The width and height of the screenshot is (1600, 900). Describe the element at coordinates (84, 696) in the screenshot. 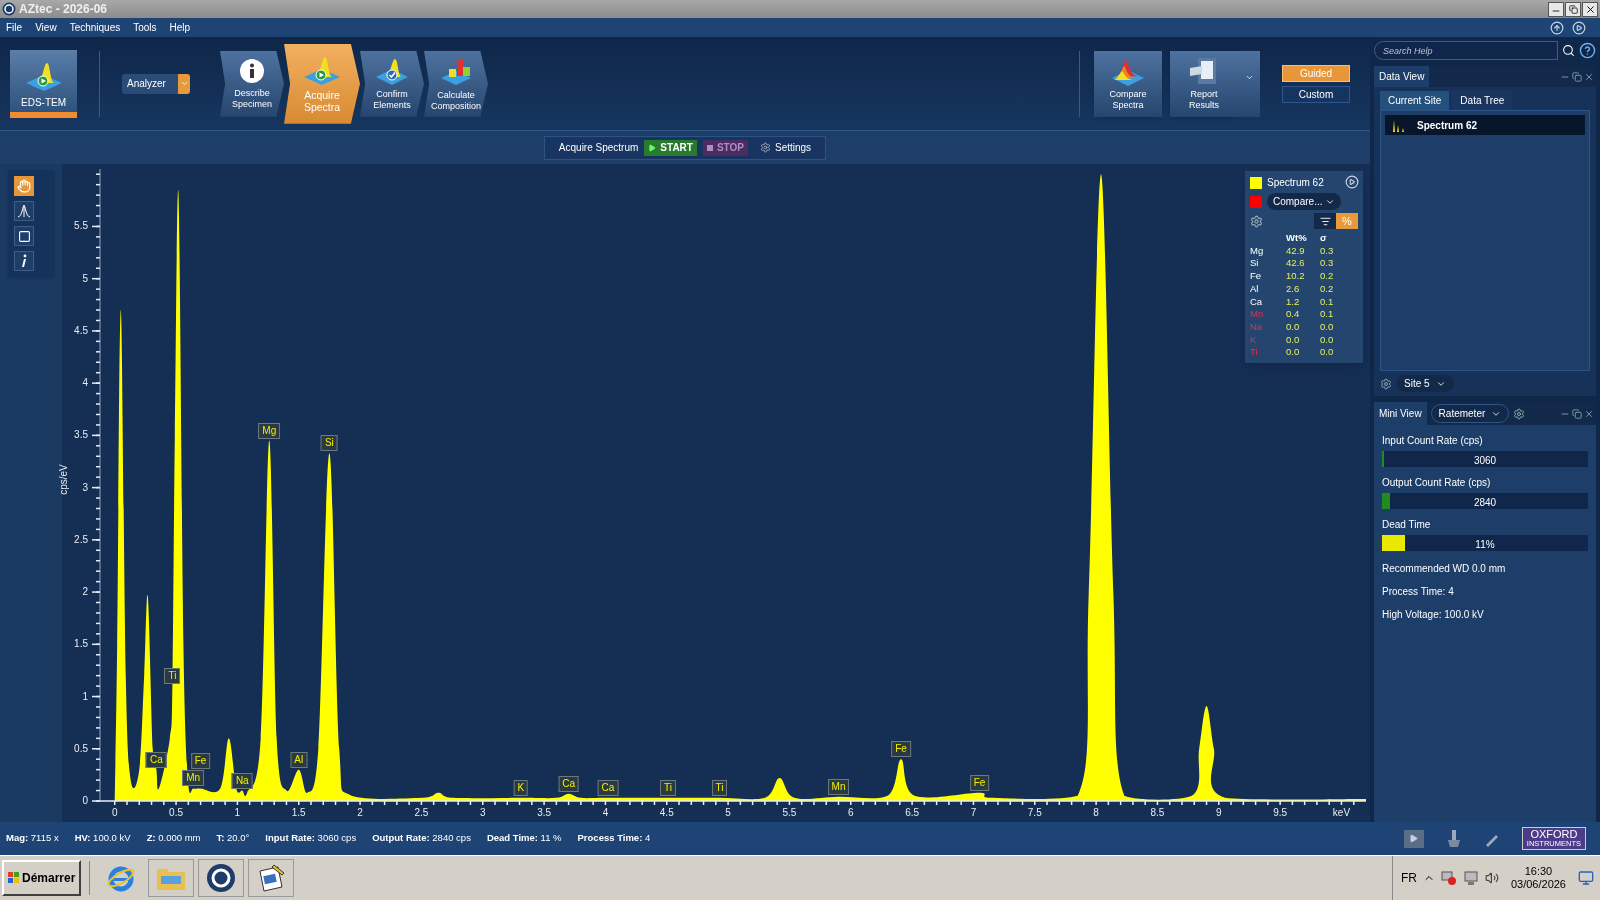

I see `y-tick-label: 1` at that location.